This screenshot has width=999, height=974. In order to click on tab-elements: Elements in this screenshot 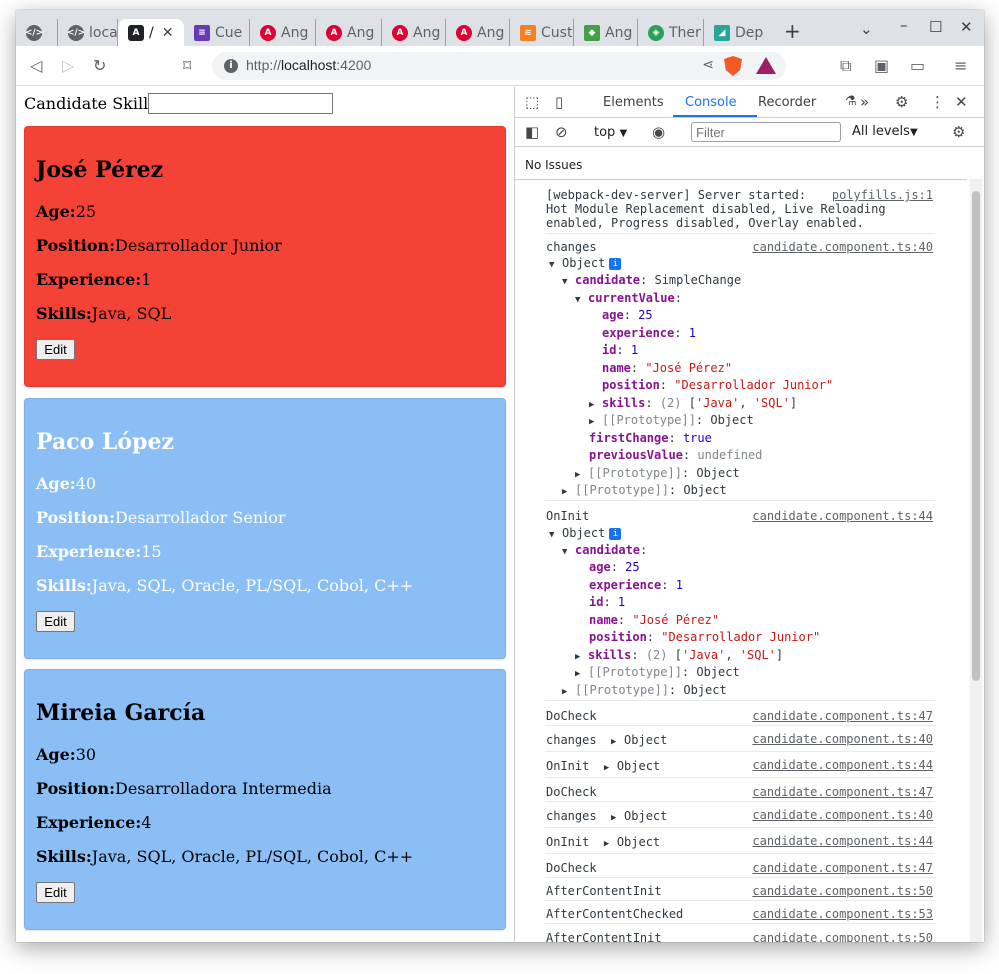, I will do `click(633, 102)`.